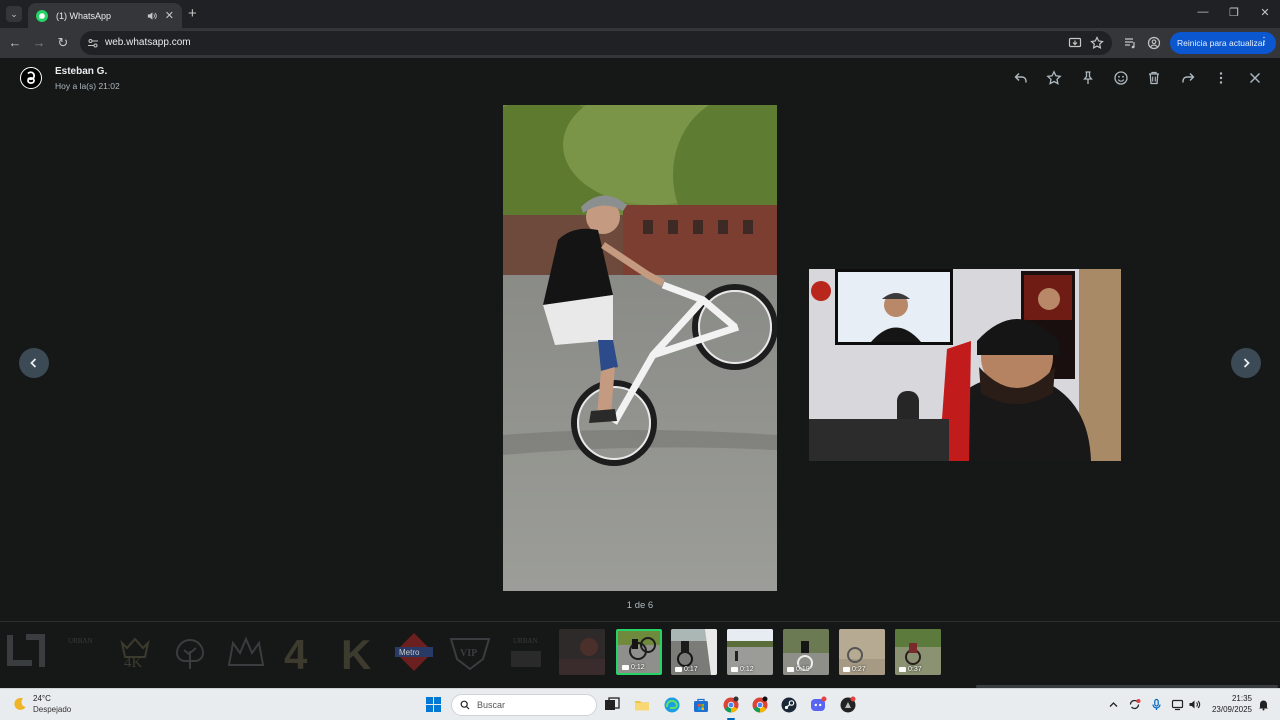 This screenshot has width=1280, height=720. Describe the element at coordinates (491, 705) in the screenshot. I see `search-placeholder: Buscar` at that location.